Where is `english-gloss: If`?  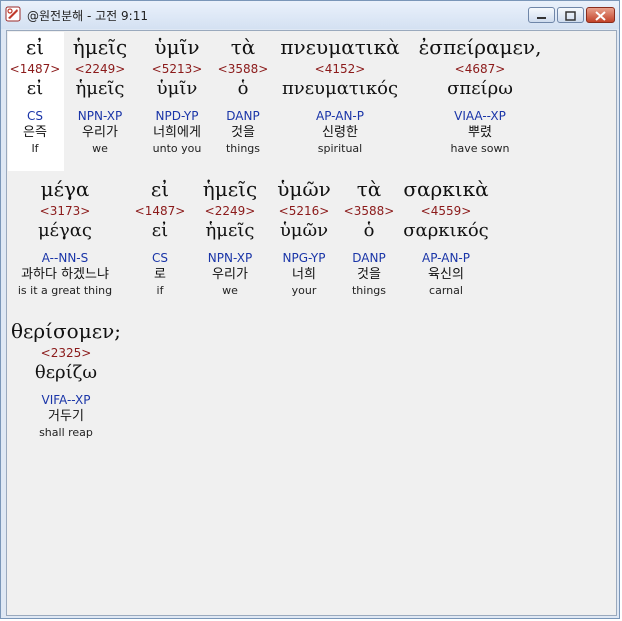 english-gloss: If is located at coordinates (35, 148).